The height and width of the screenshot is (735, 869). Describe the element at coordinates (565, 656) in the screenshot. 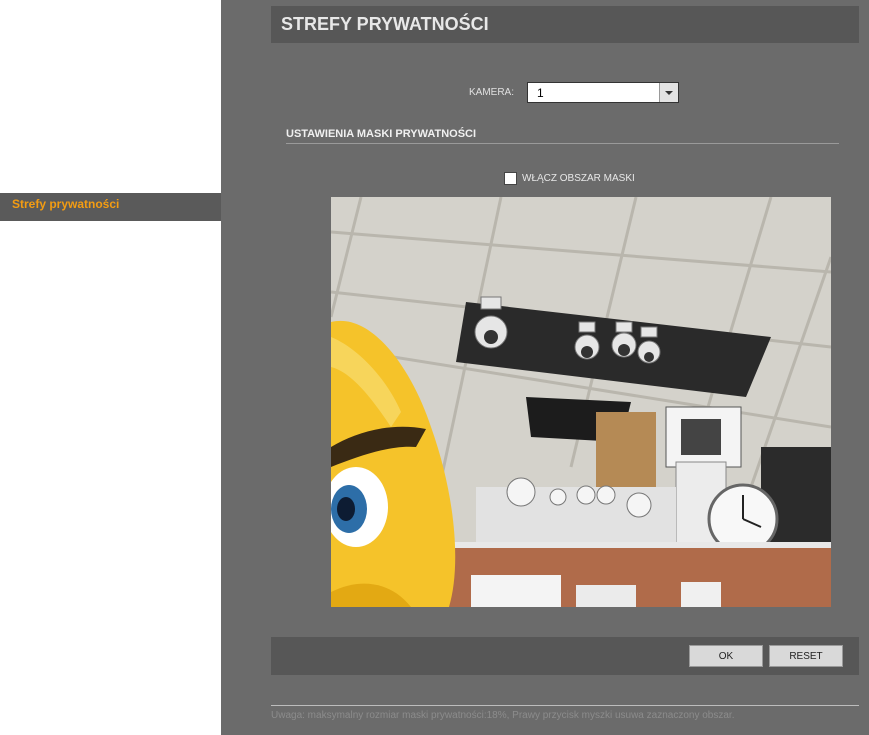

I see `button-bar: OK RESET` at that location.